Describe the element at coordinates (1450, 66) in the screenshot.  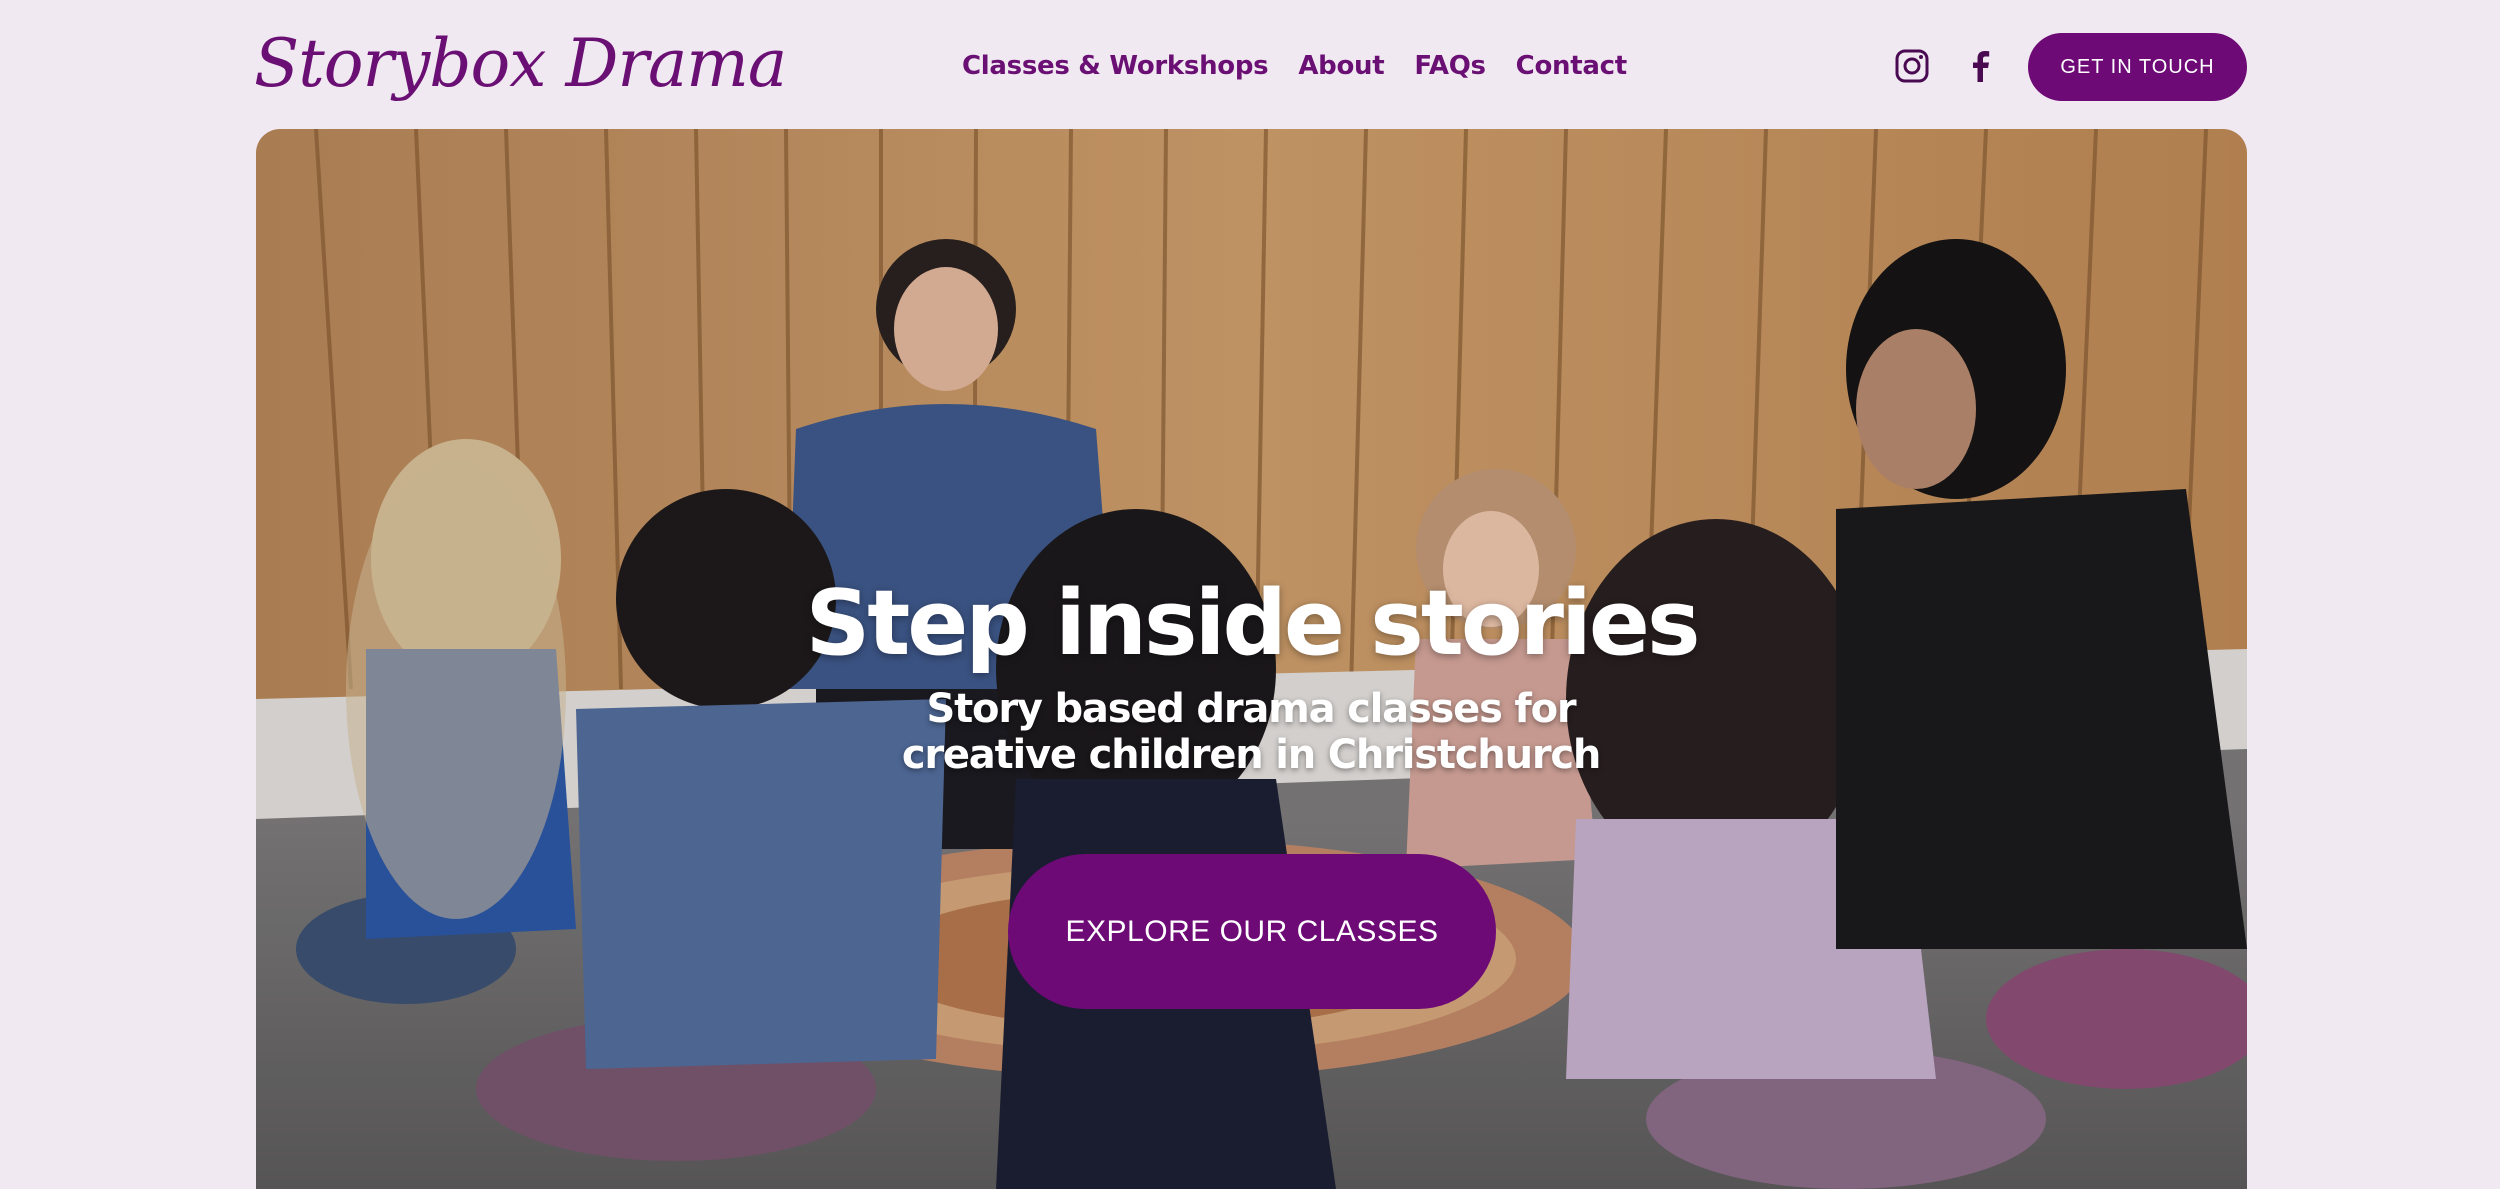
I see `nav-item-faqs: FAQs` at that location.